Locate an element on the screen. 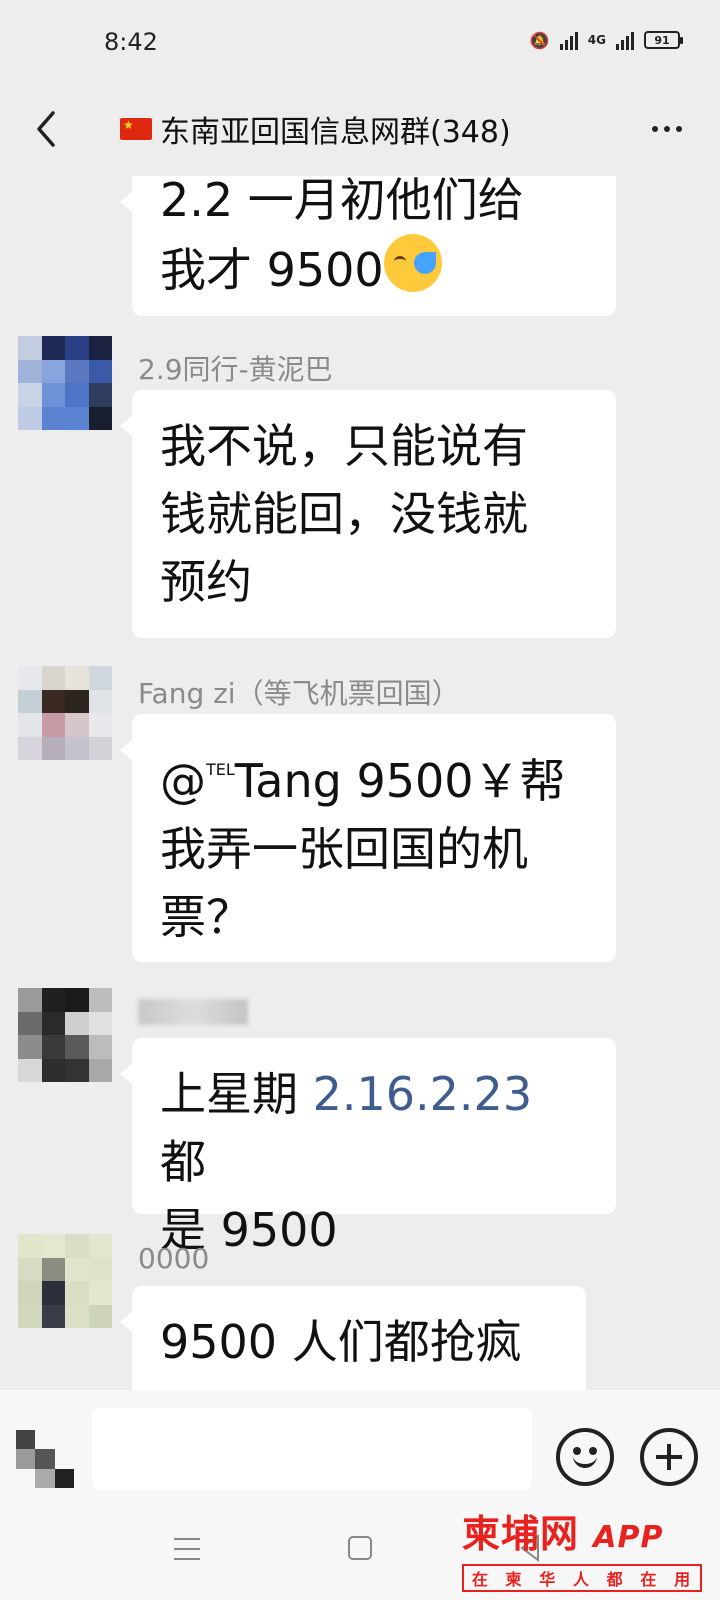 This screenshot has height=1600, width=720. china-flag-icon is located at coordinates (136, 129).